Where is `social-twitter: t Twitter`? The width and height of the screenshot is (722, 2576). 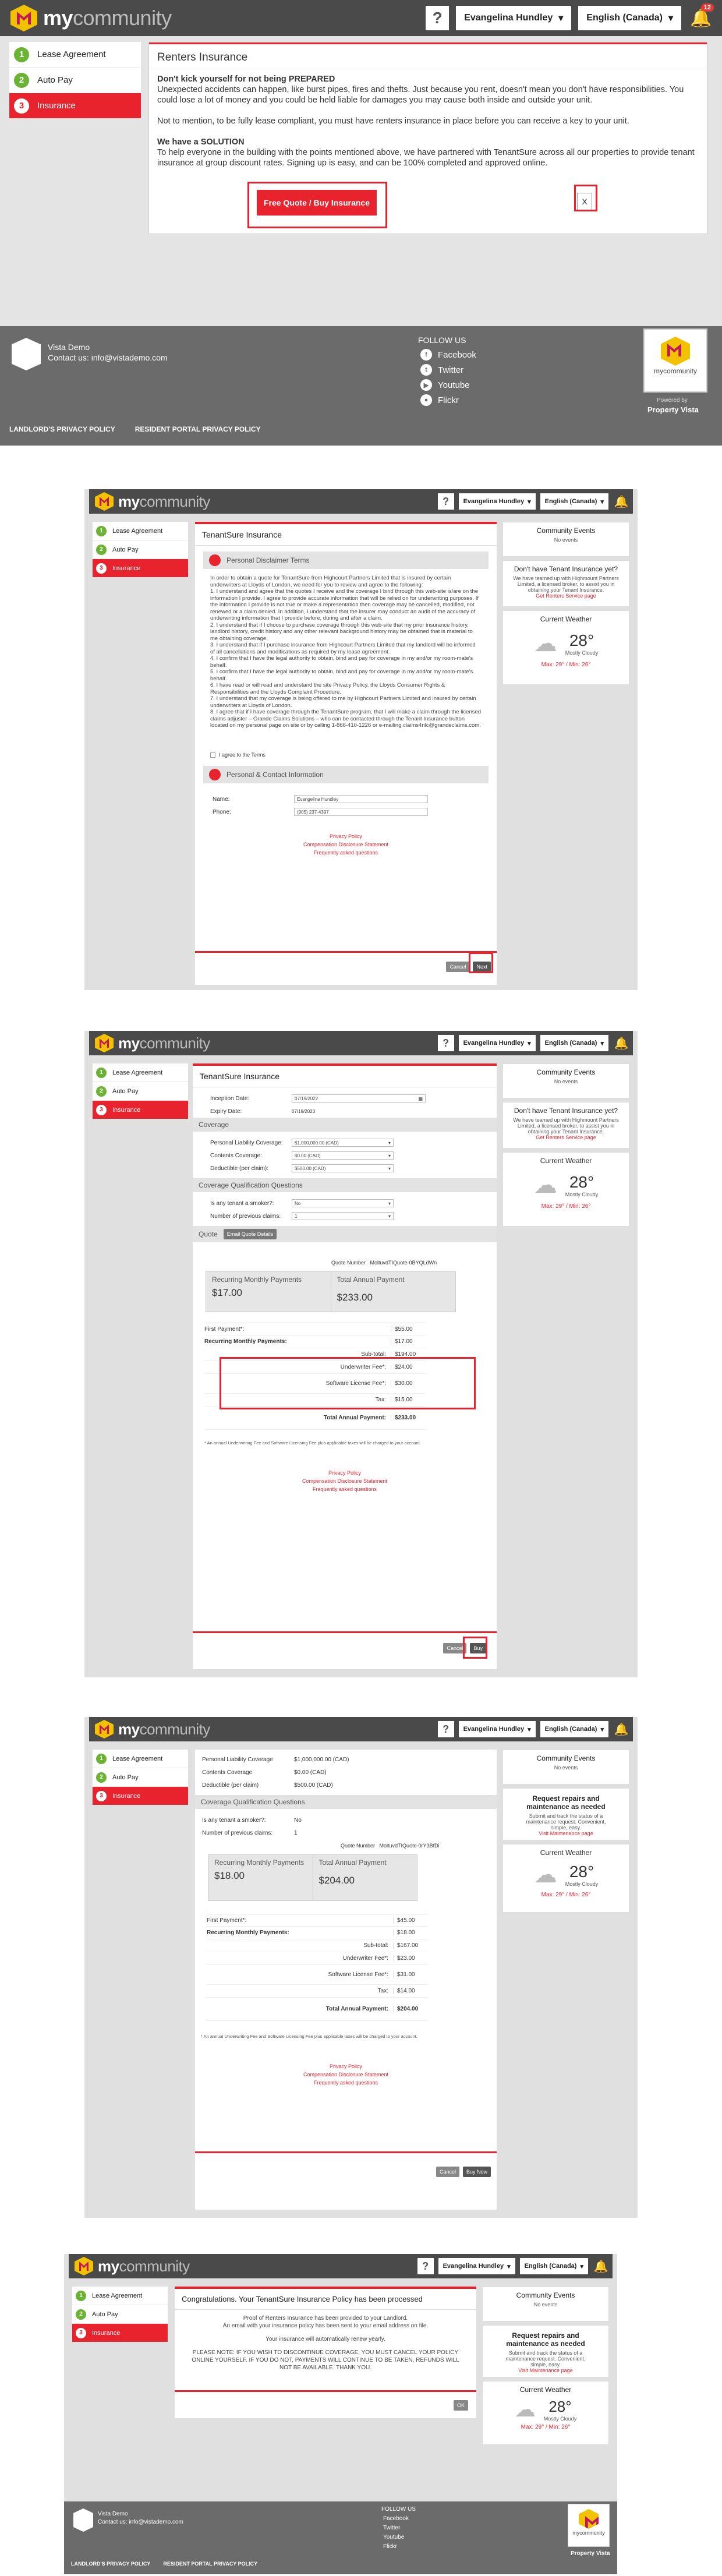
social-twitter: t Twitter is located at coordinates (448, 369).